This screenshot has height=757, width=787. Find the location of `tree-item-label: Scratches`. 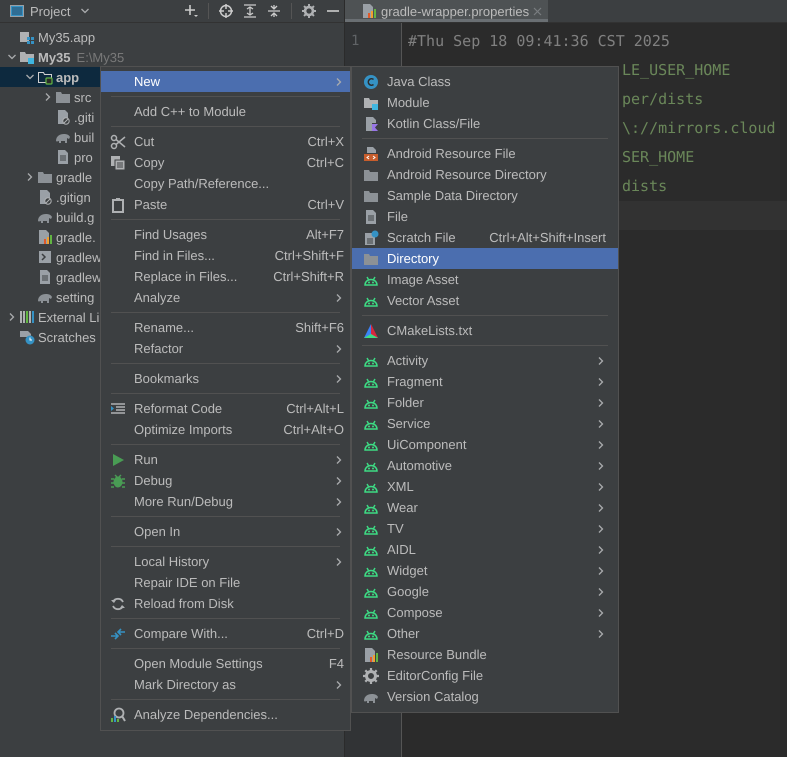

tree-item-label: Scratches is located at coordinates (67, 337).